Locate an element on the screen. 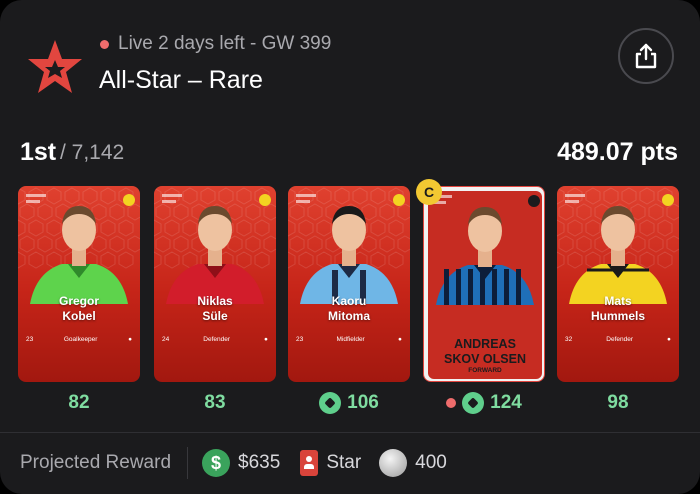  player-card: Gregor Kobel 23 Goalkeeper ● is located at coordinates (79, 284).